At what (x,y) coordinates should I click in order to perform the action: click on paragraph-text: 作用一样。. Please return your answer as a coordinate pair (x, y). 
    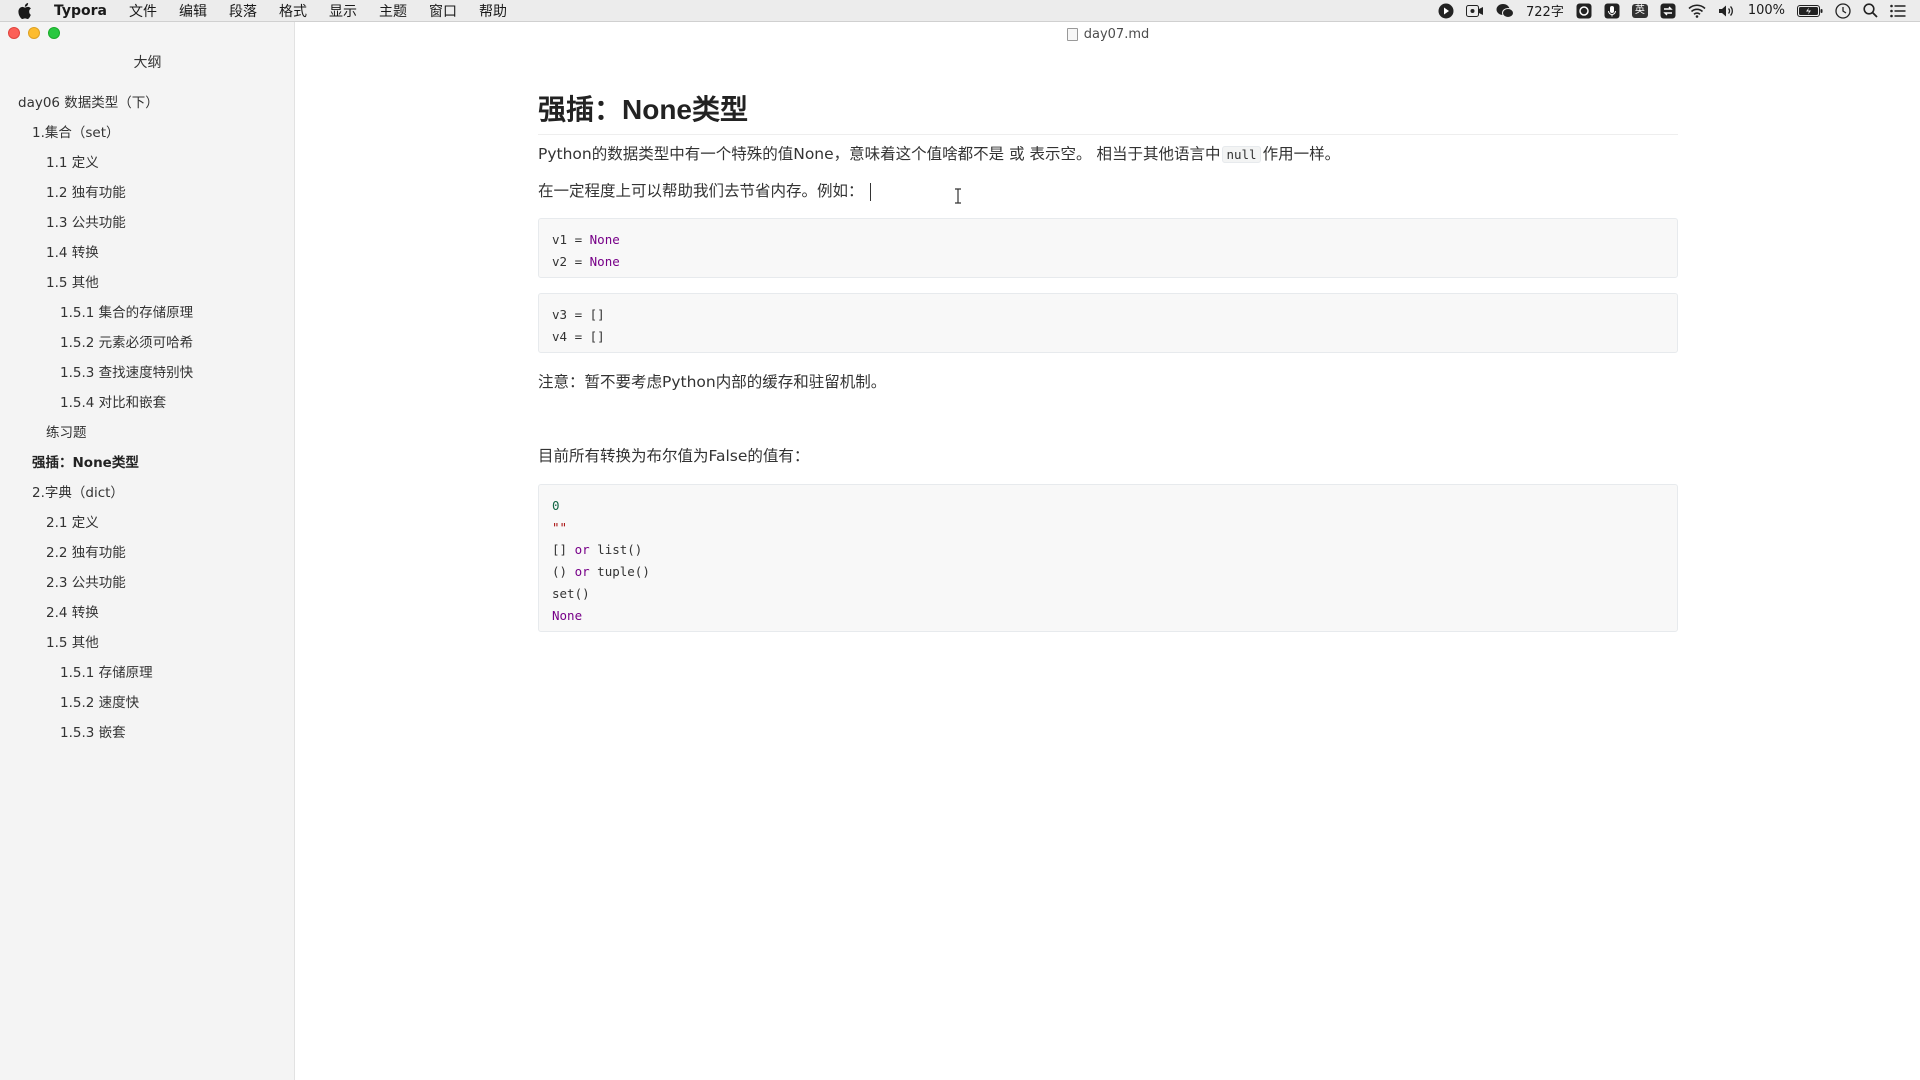
    Looking at the image, I should click on (1301, 154).